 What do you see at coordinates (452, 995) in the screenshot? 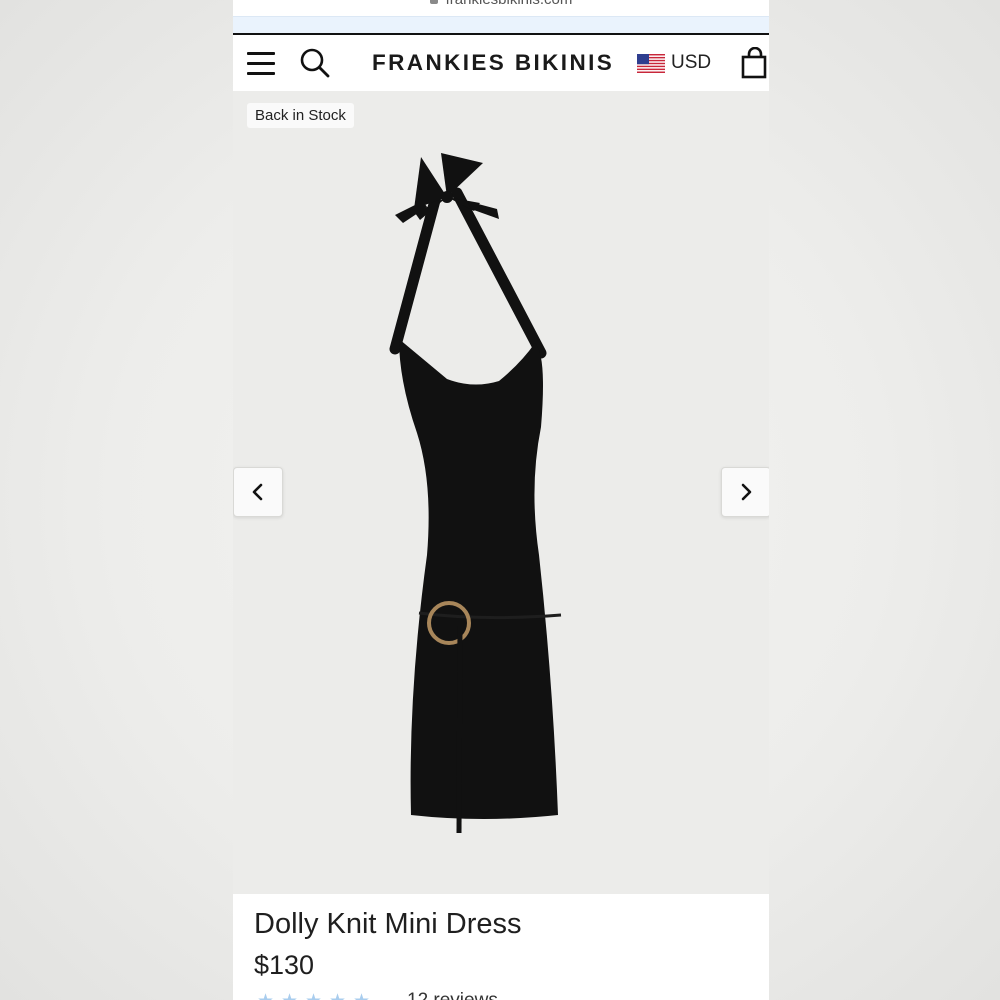
I see `review-count: 12 reviews` at bounding box center [452, 995].